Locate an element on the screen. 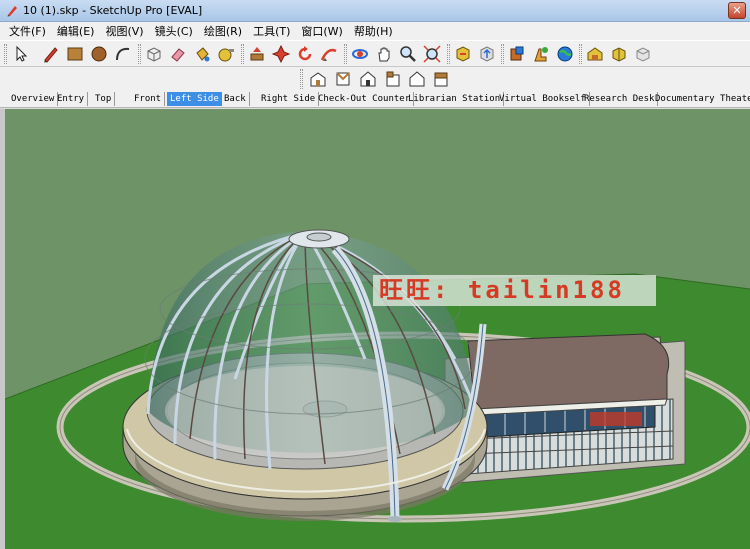  circle-icon is located at coordinates (99, 54).